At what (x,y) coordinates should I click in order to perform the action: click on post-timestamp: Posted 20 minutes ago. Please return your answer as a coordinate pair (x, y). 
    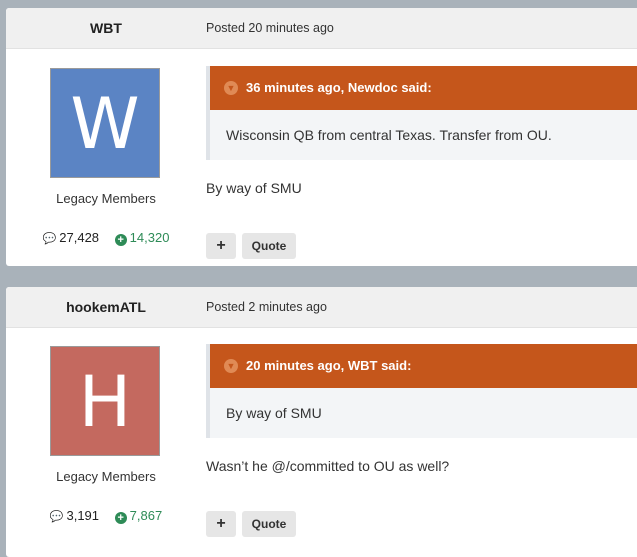
    Looking at the image, I should click on (270, 28).